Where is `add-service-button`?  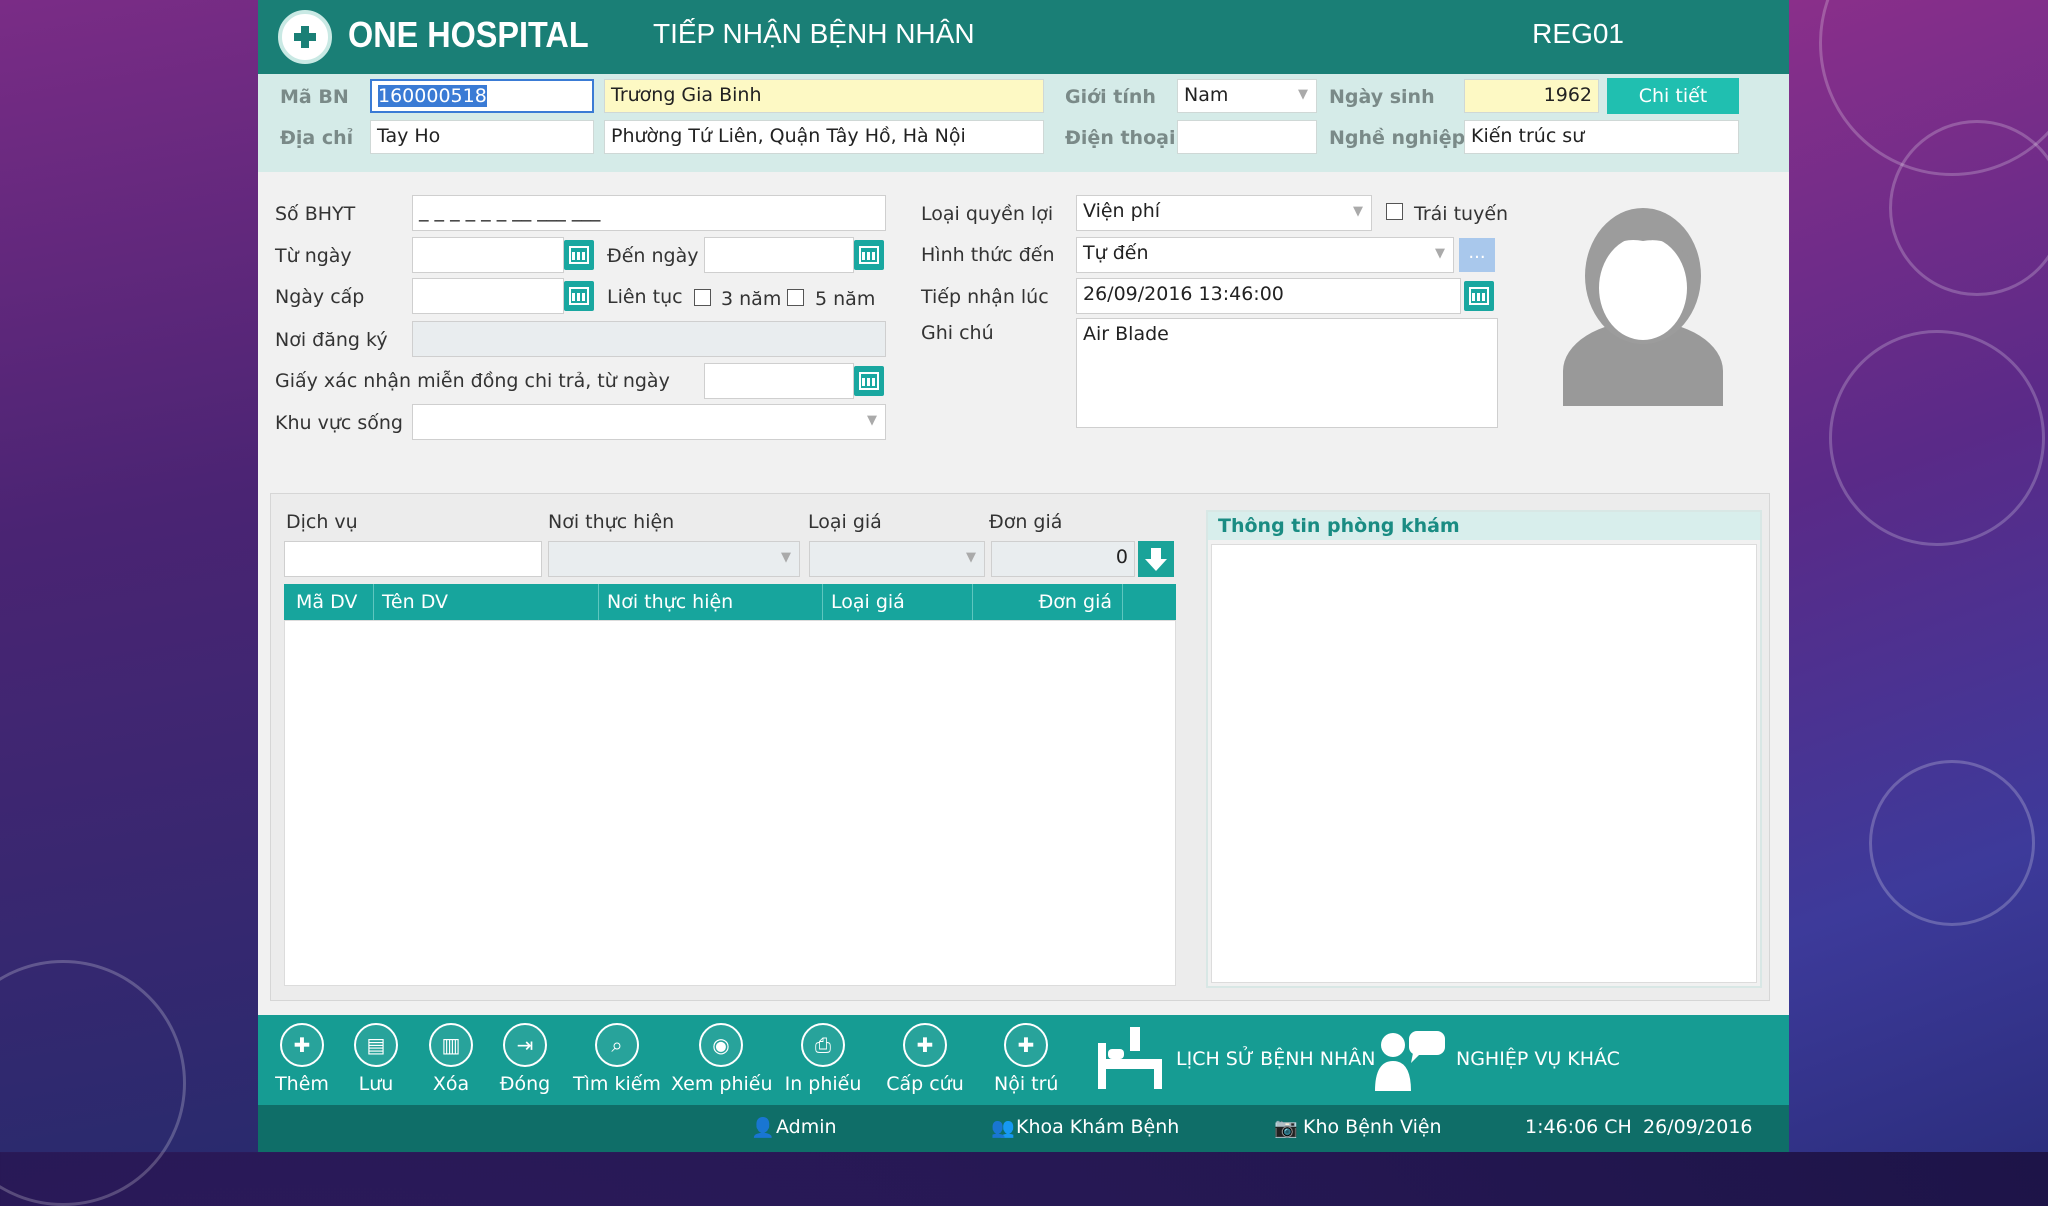 add-service-button is located at coordinates (1156, 559).